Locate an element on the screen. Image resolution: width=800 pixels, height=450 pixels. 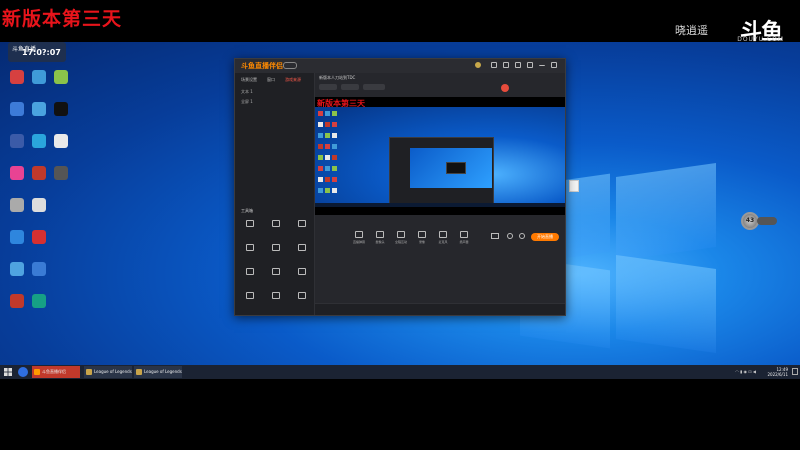
control-bar: 直播弹幕 摄像头 全程互动 录像 麦克风 扬声器 开始直播 is located at coordinates (440, 265).